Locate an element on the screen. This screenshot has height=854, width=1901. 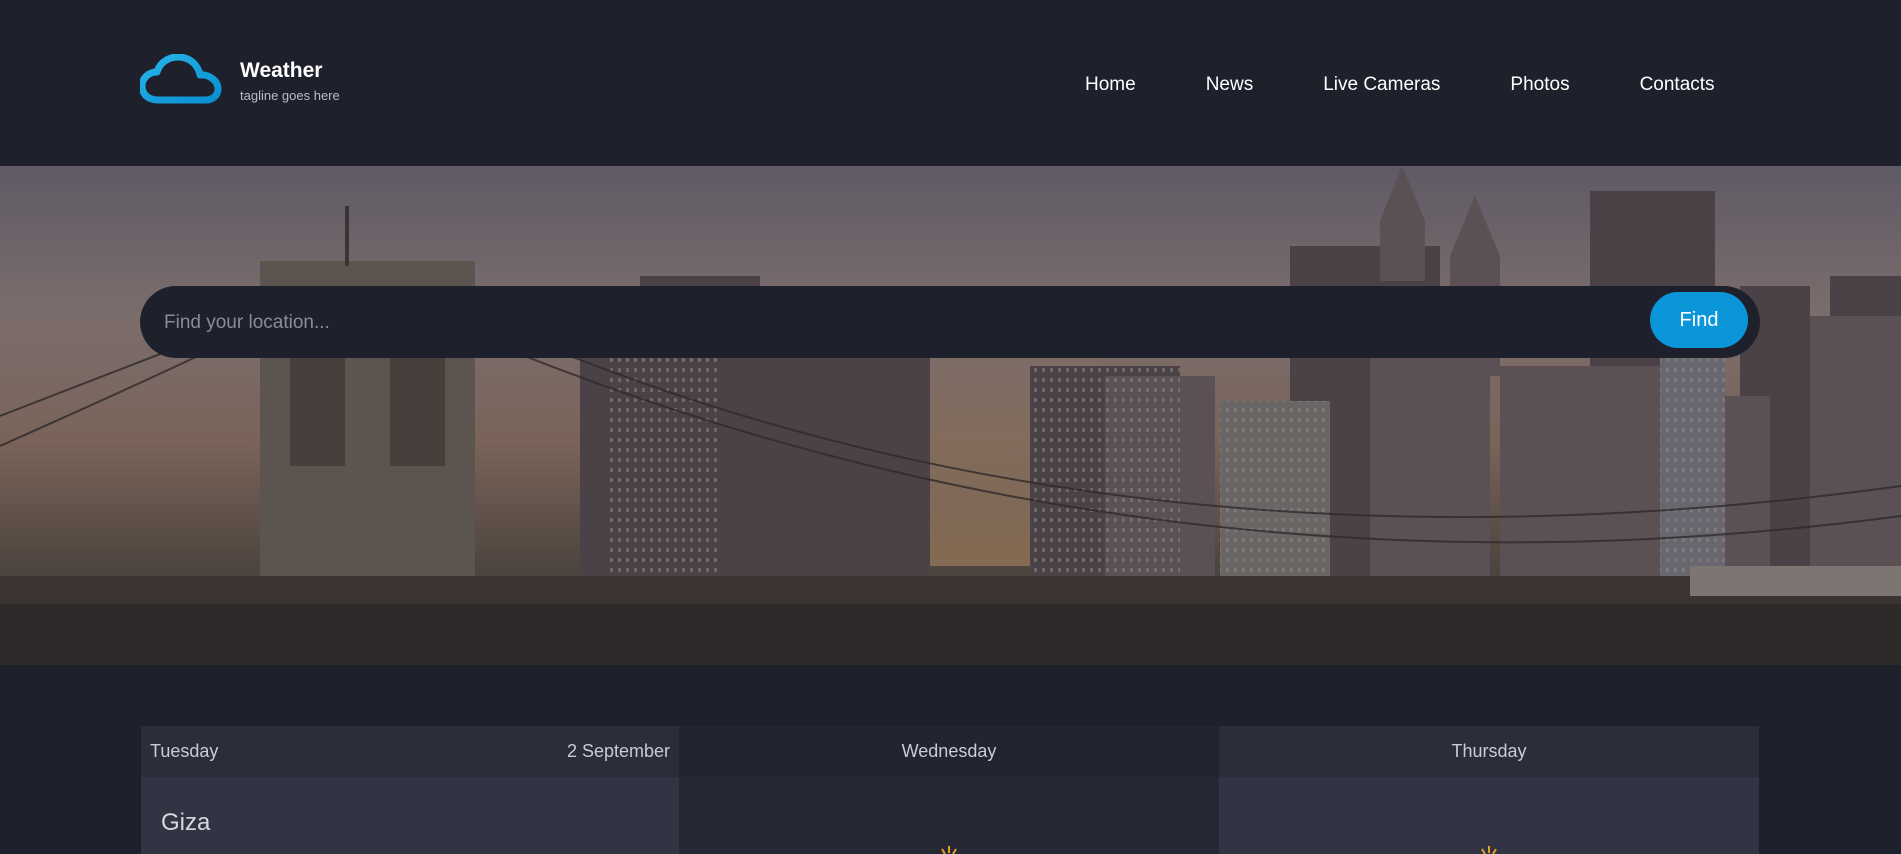
forecast-day-wednesday: Wednesday is located at coordinates (949, 790).